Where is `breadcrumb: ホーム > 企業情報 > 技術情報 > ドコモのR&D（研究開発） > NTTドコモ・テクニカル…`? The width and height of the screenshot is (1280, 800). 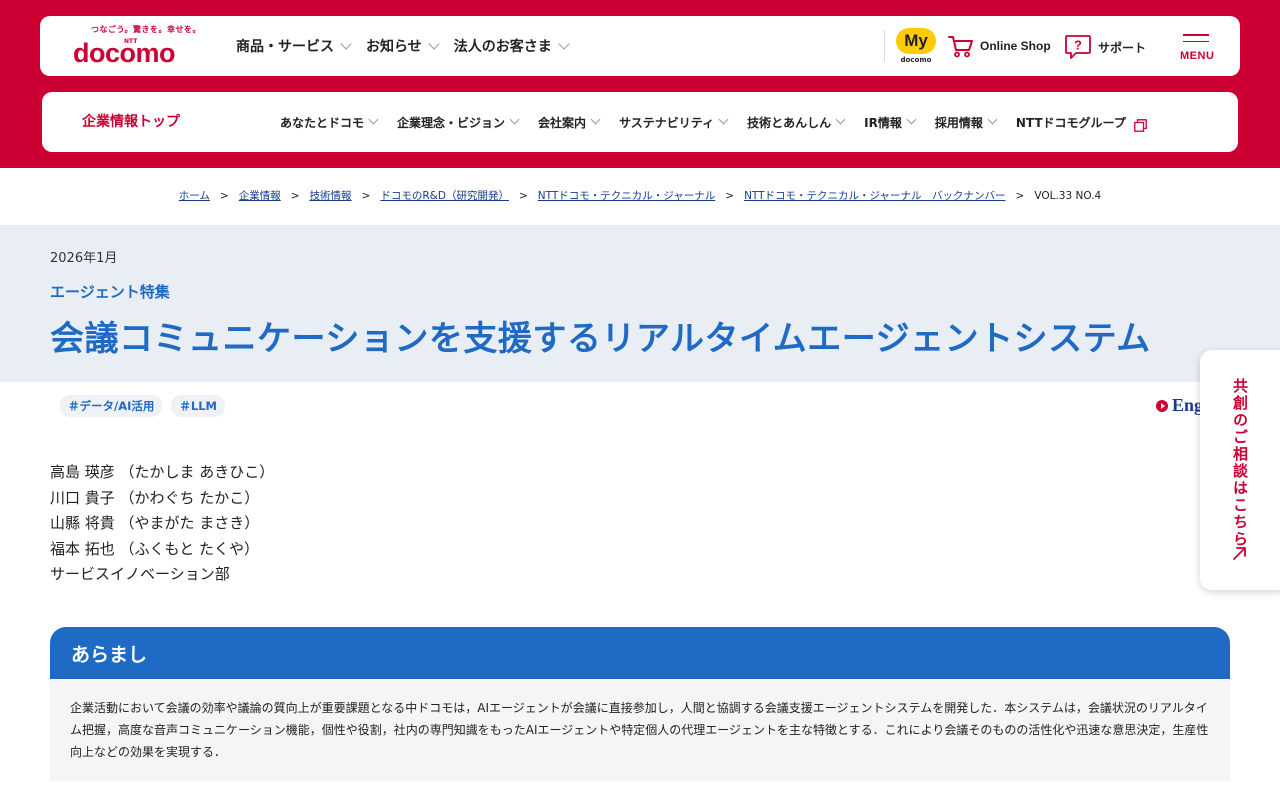 breadcrumb: ホーム > 企業情報 > 技術情報 > ドコモのR&D（研究開発） > NTTドコモ・テクニカル… is located at coordinates (640, 195).